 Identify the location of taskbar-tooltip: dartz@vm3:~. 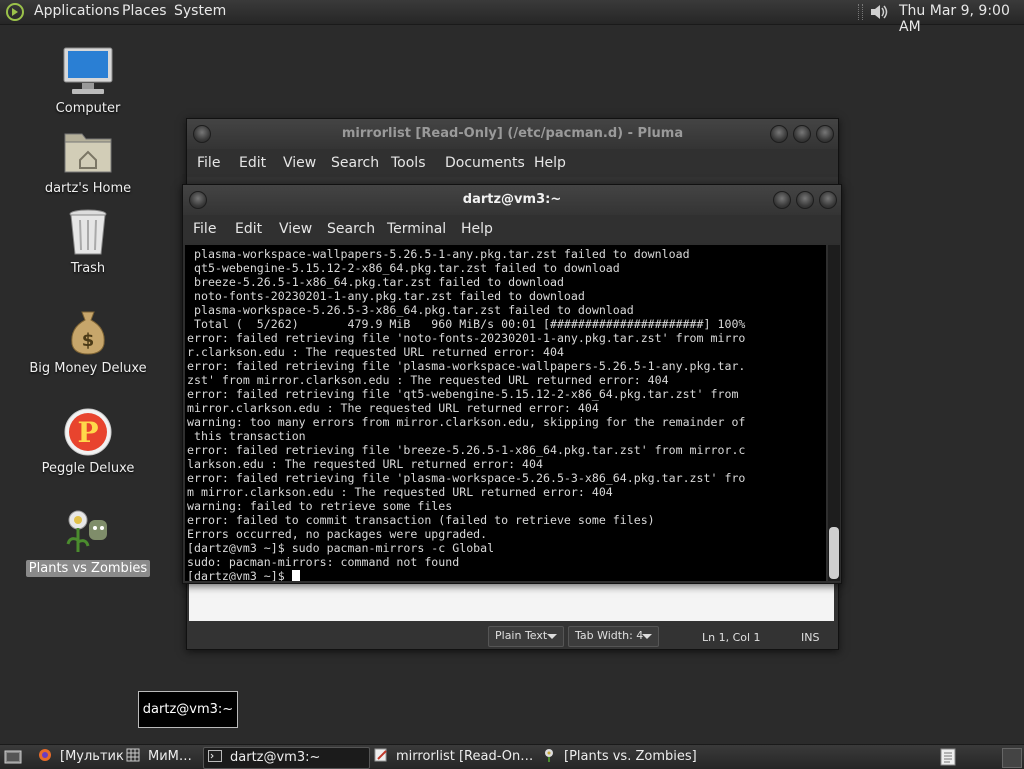
(188, 709).